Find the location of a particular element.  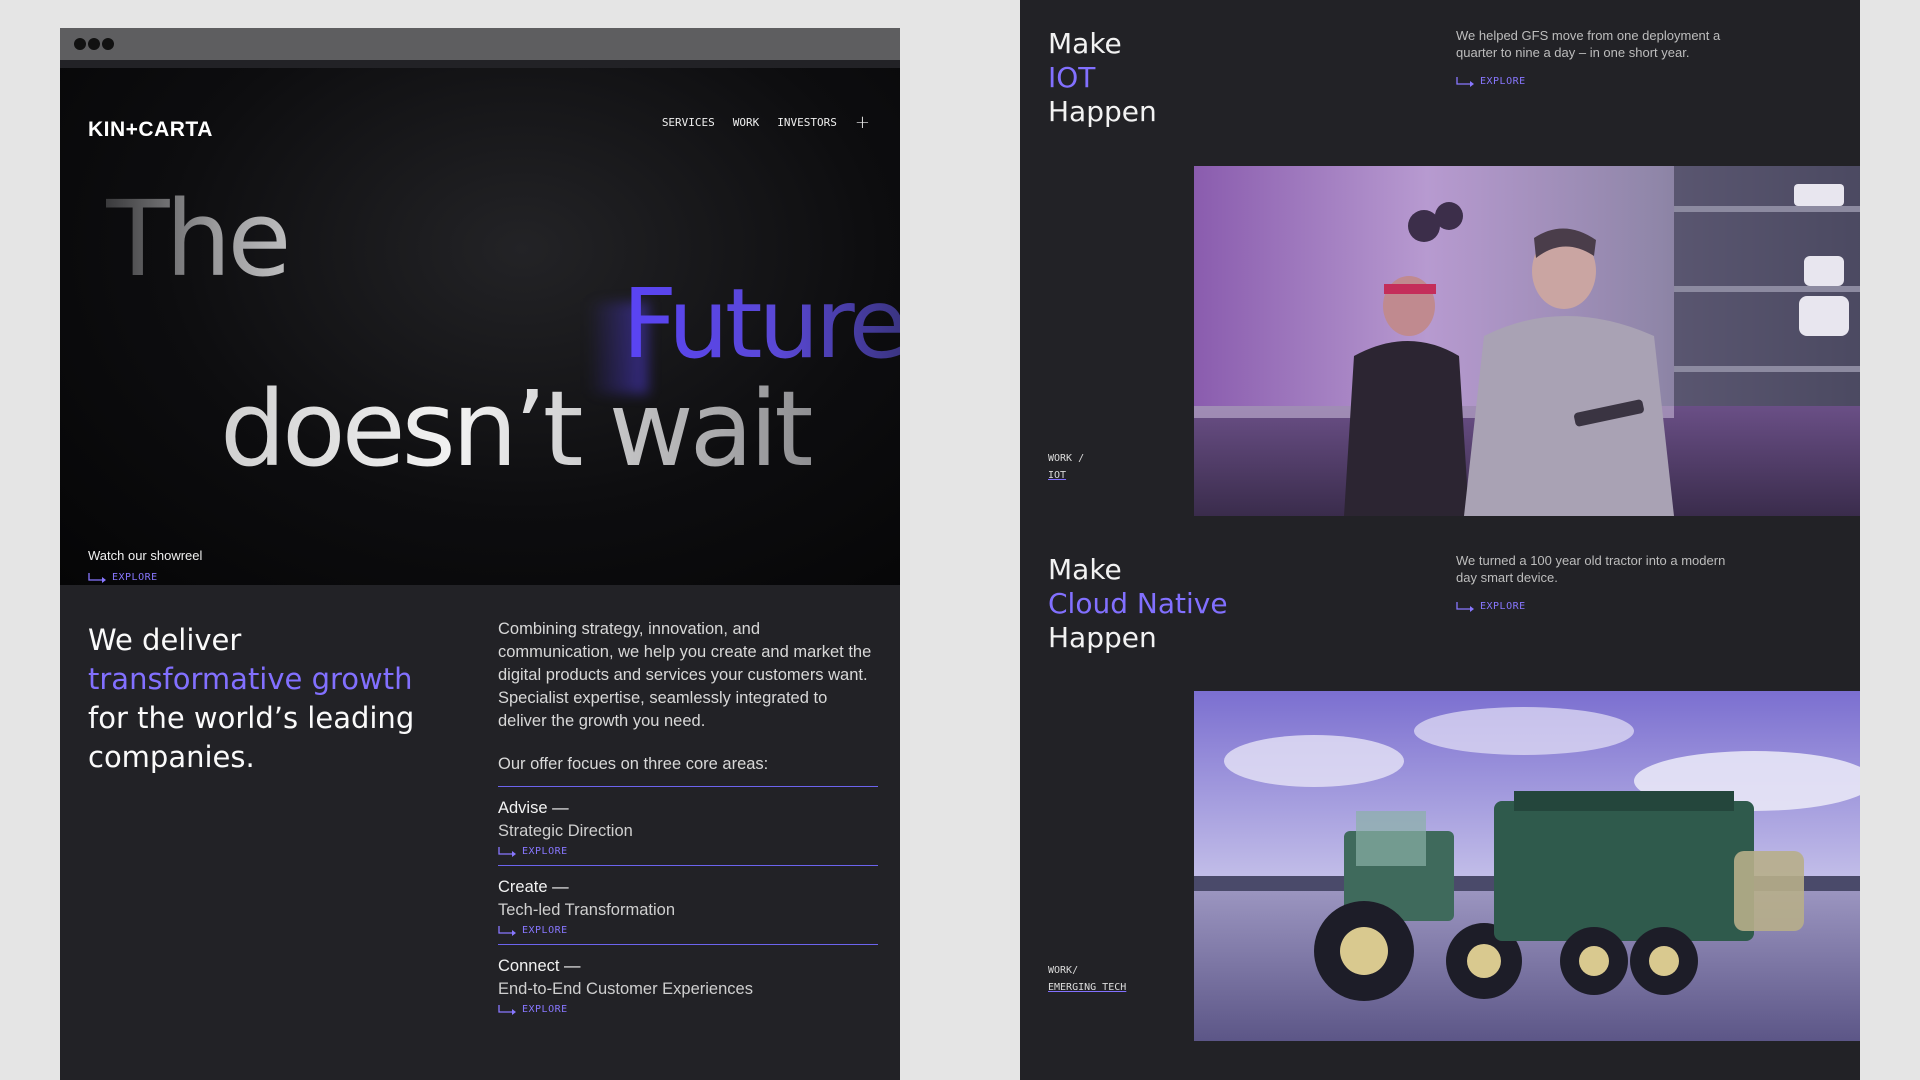

intro-heading-text: We deliver is located at coordinates (165, 640).